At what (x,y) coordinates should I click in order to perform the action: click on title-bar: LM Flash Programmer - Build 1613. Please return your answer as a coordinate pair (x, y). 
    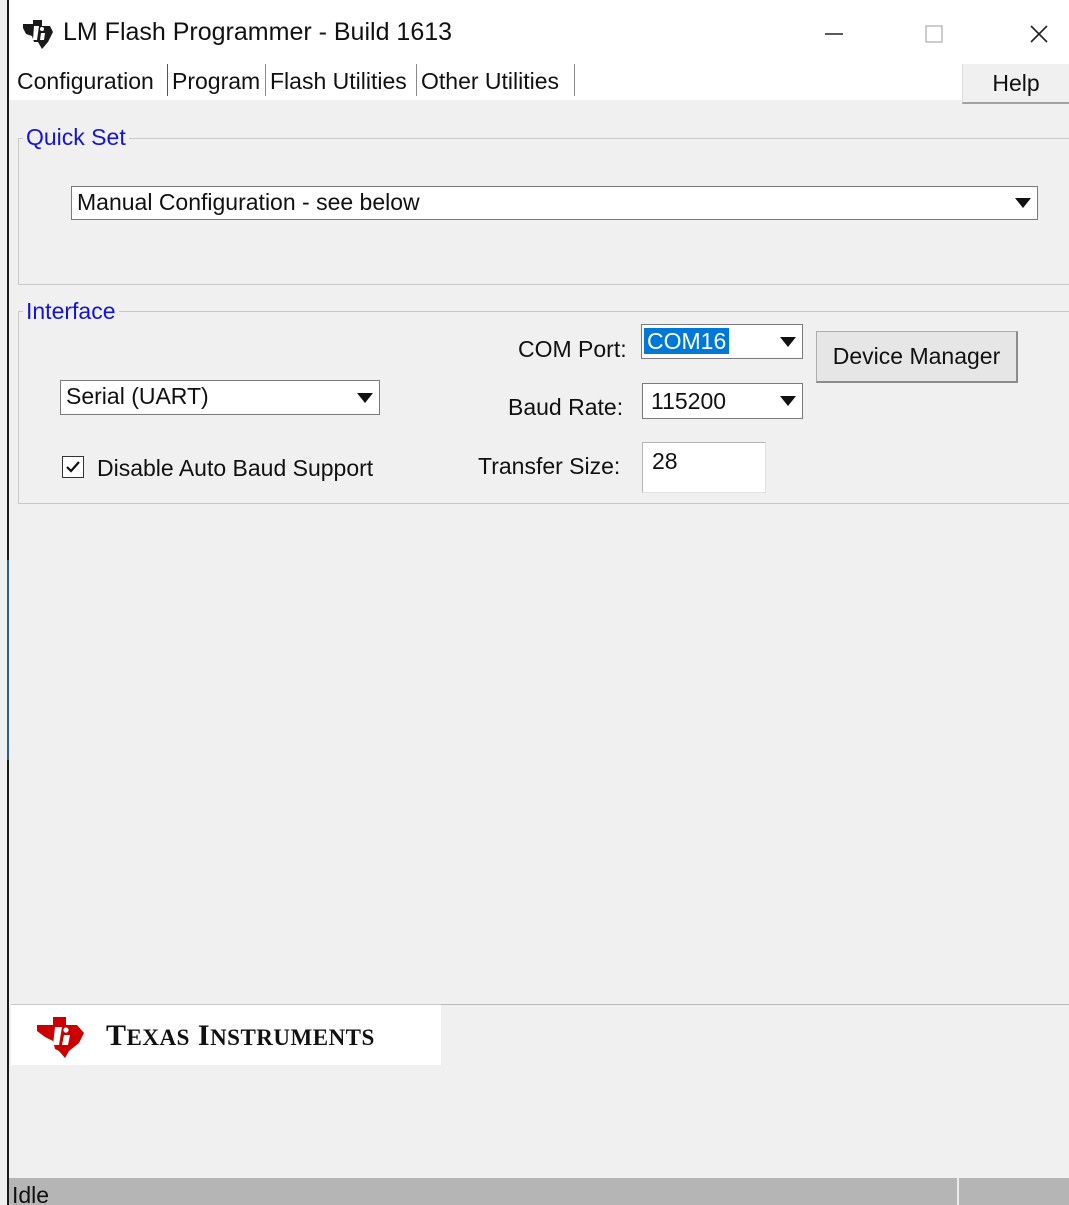
    Looking at the image, I should click on (539, 32).